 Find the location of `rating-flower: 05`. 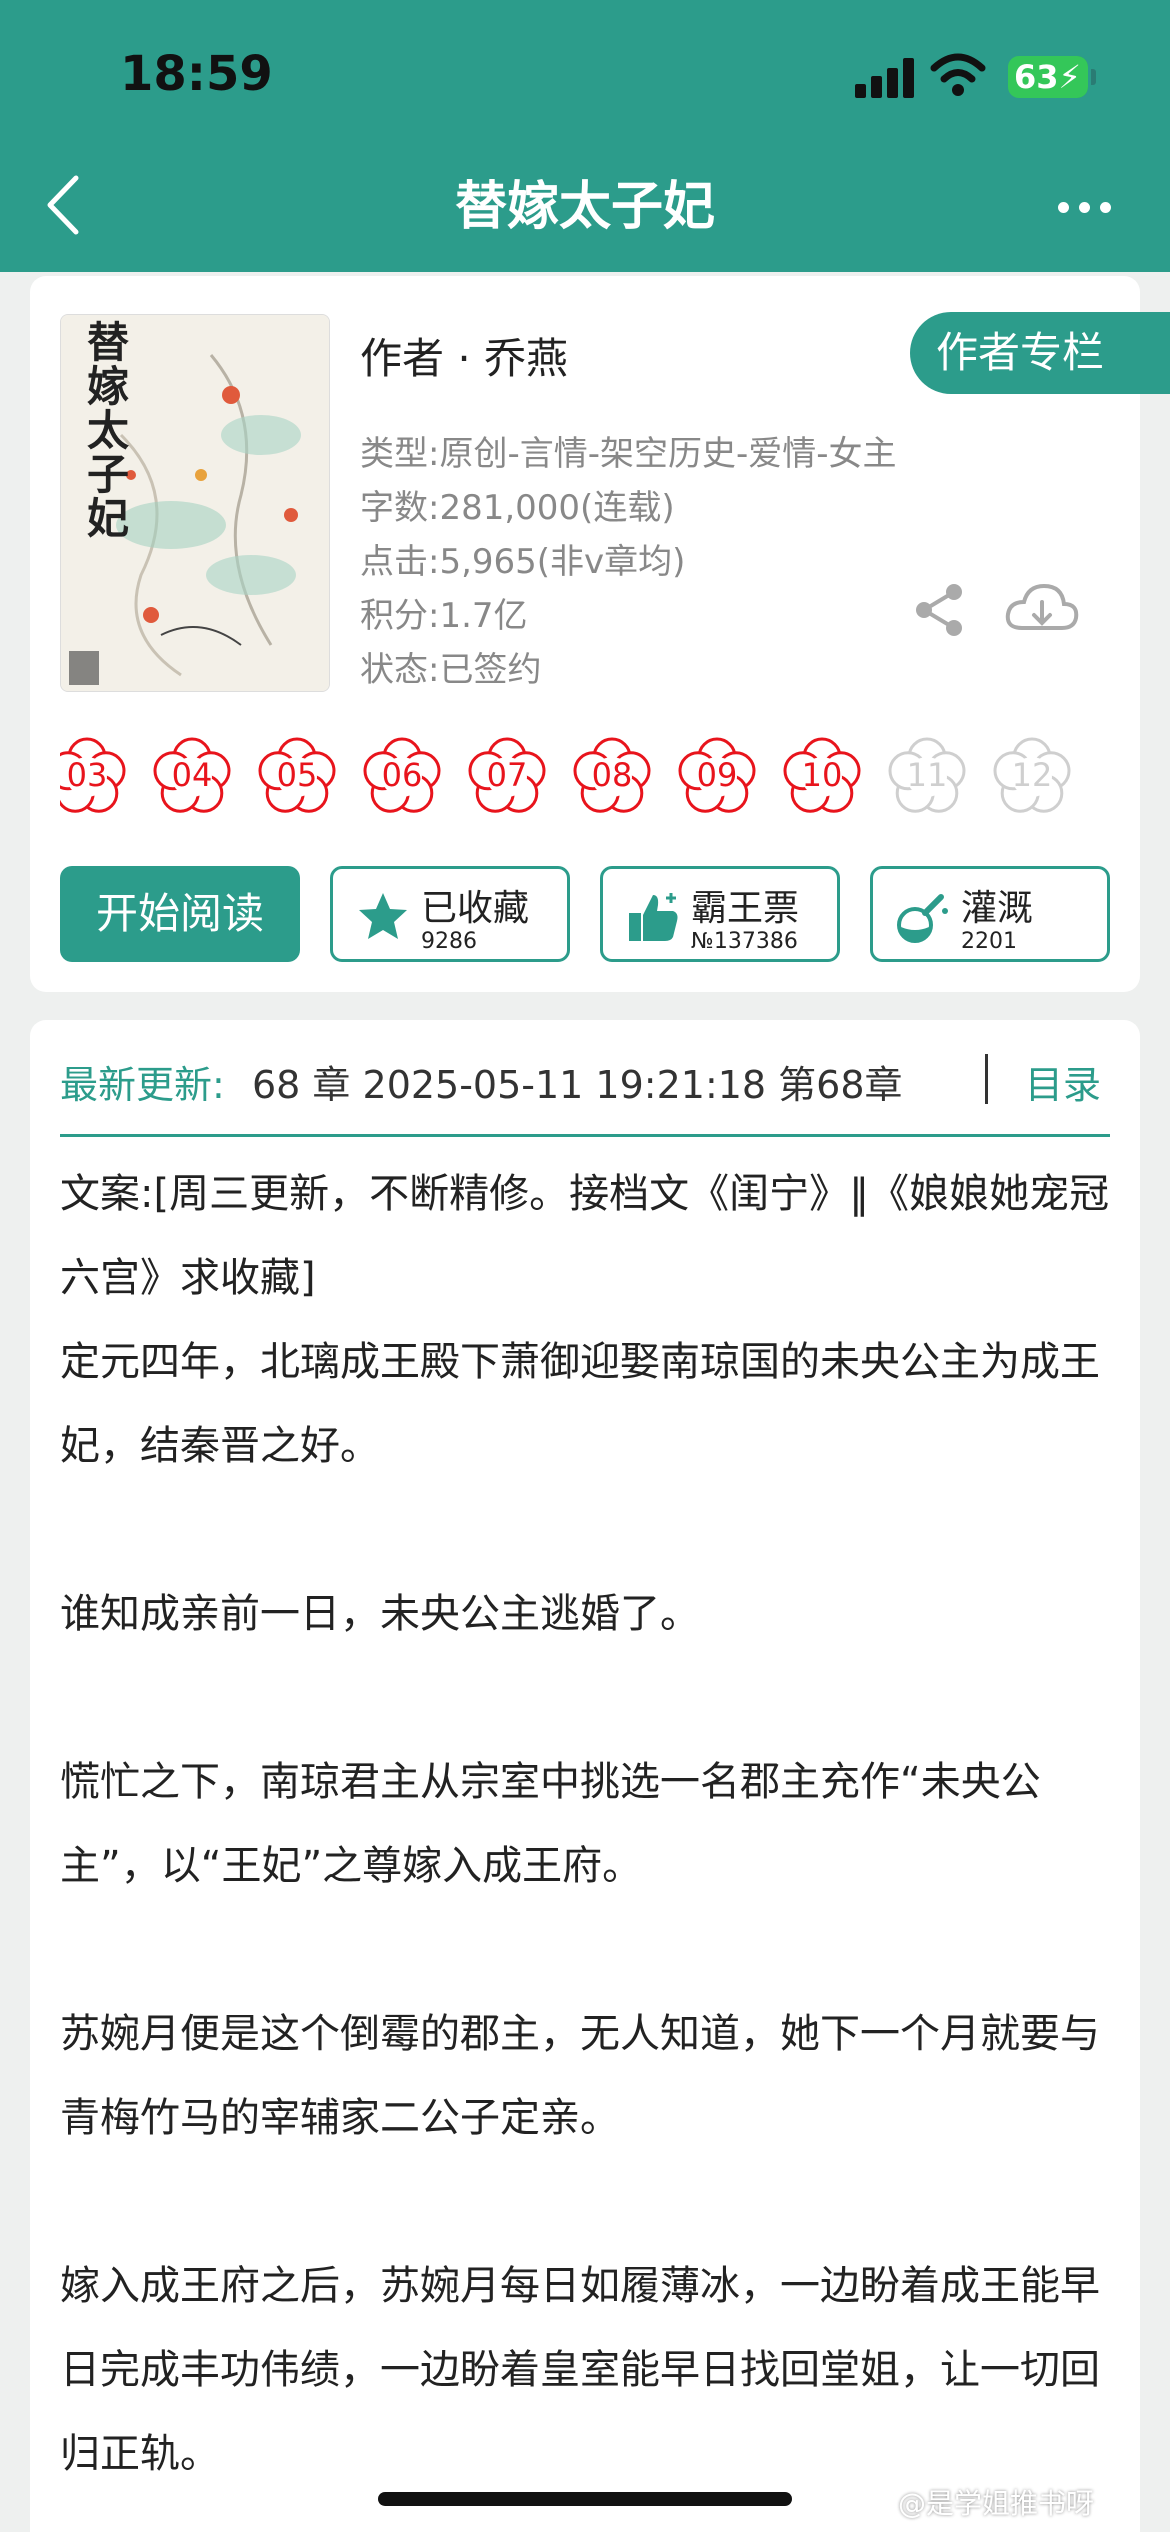

rating-flower: 05 is located at coordinates (297, 775).